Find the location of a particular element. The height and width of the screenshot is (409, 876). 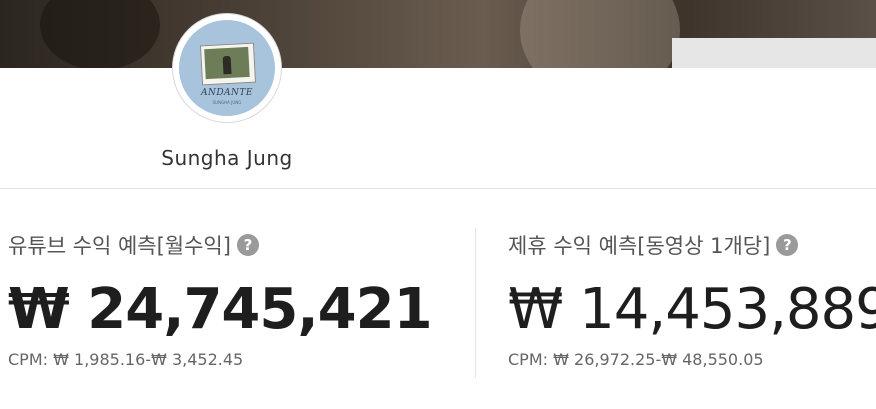

youtube-revenue-label: 유튜브 수익 예측[월수익] is located at coordinates (119, 246).